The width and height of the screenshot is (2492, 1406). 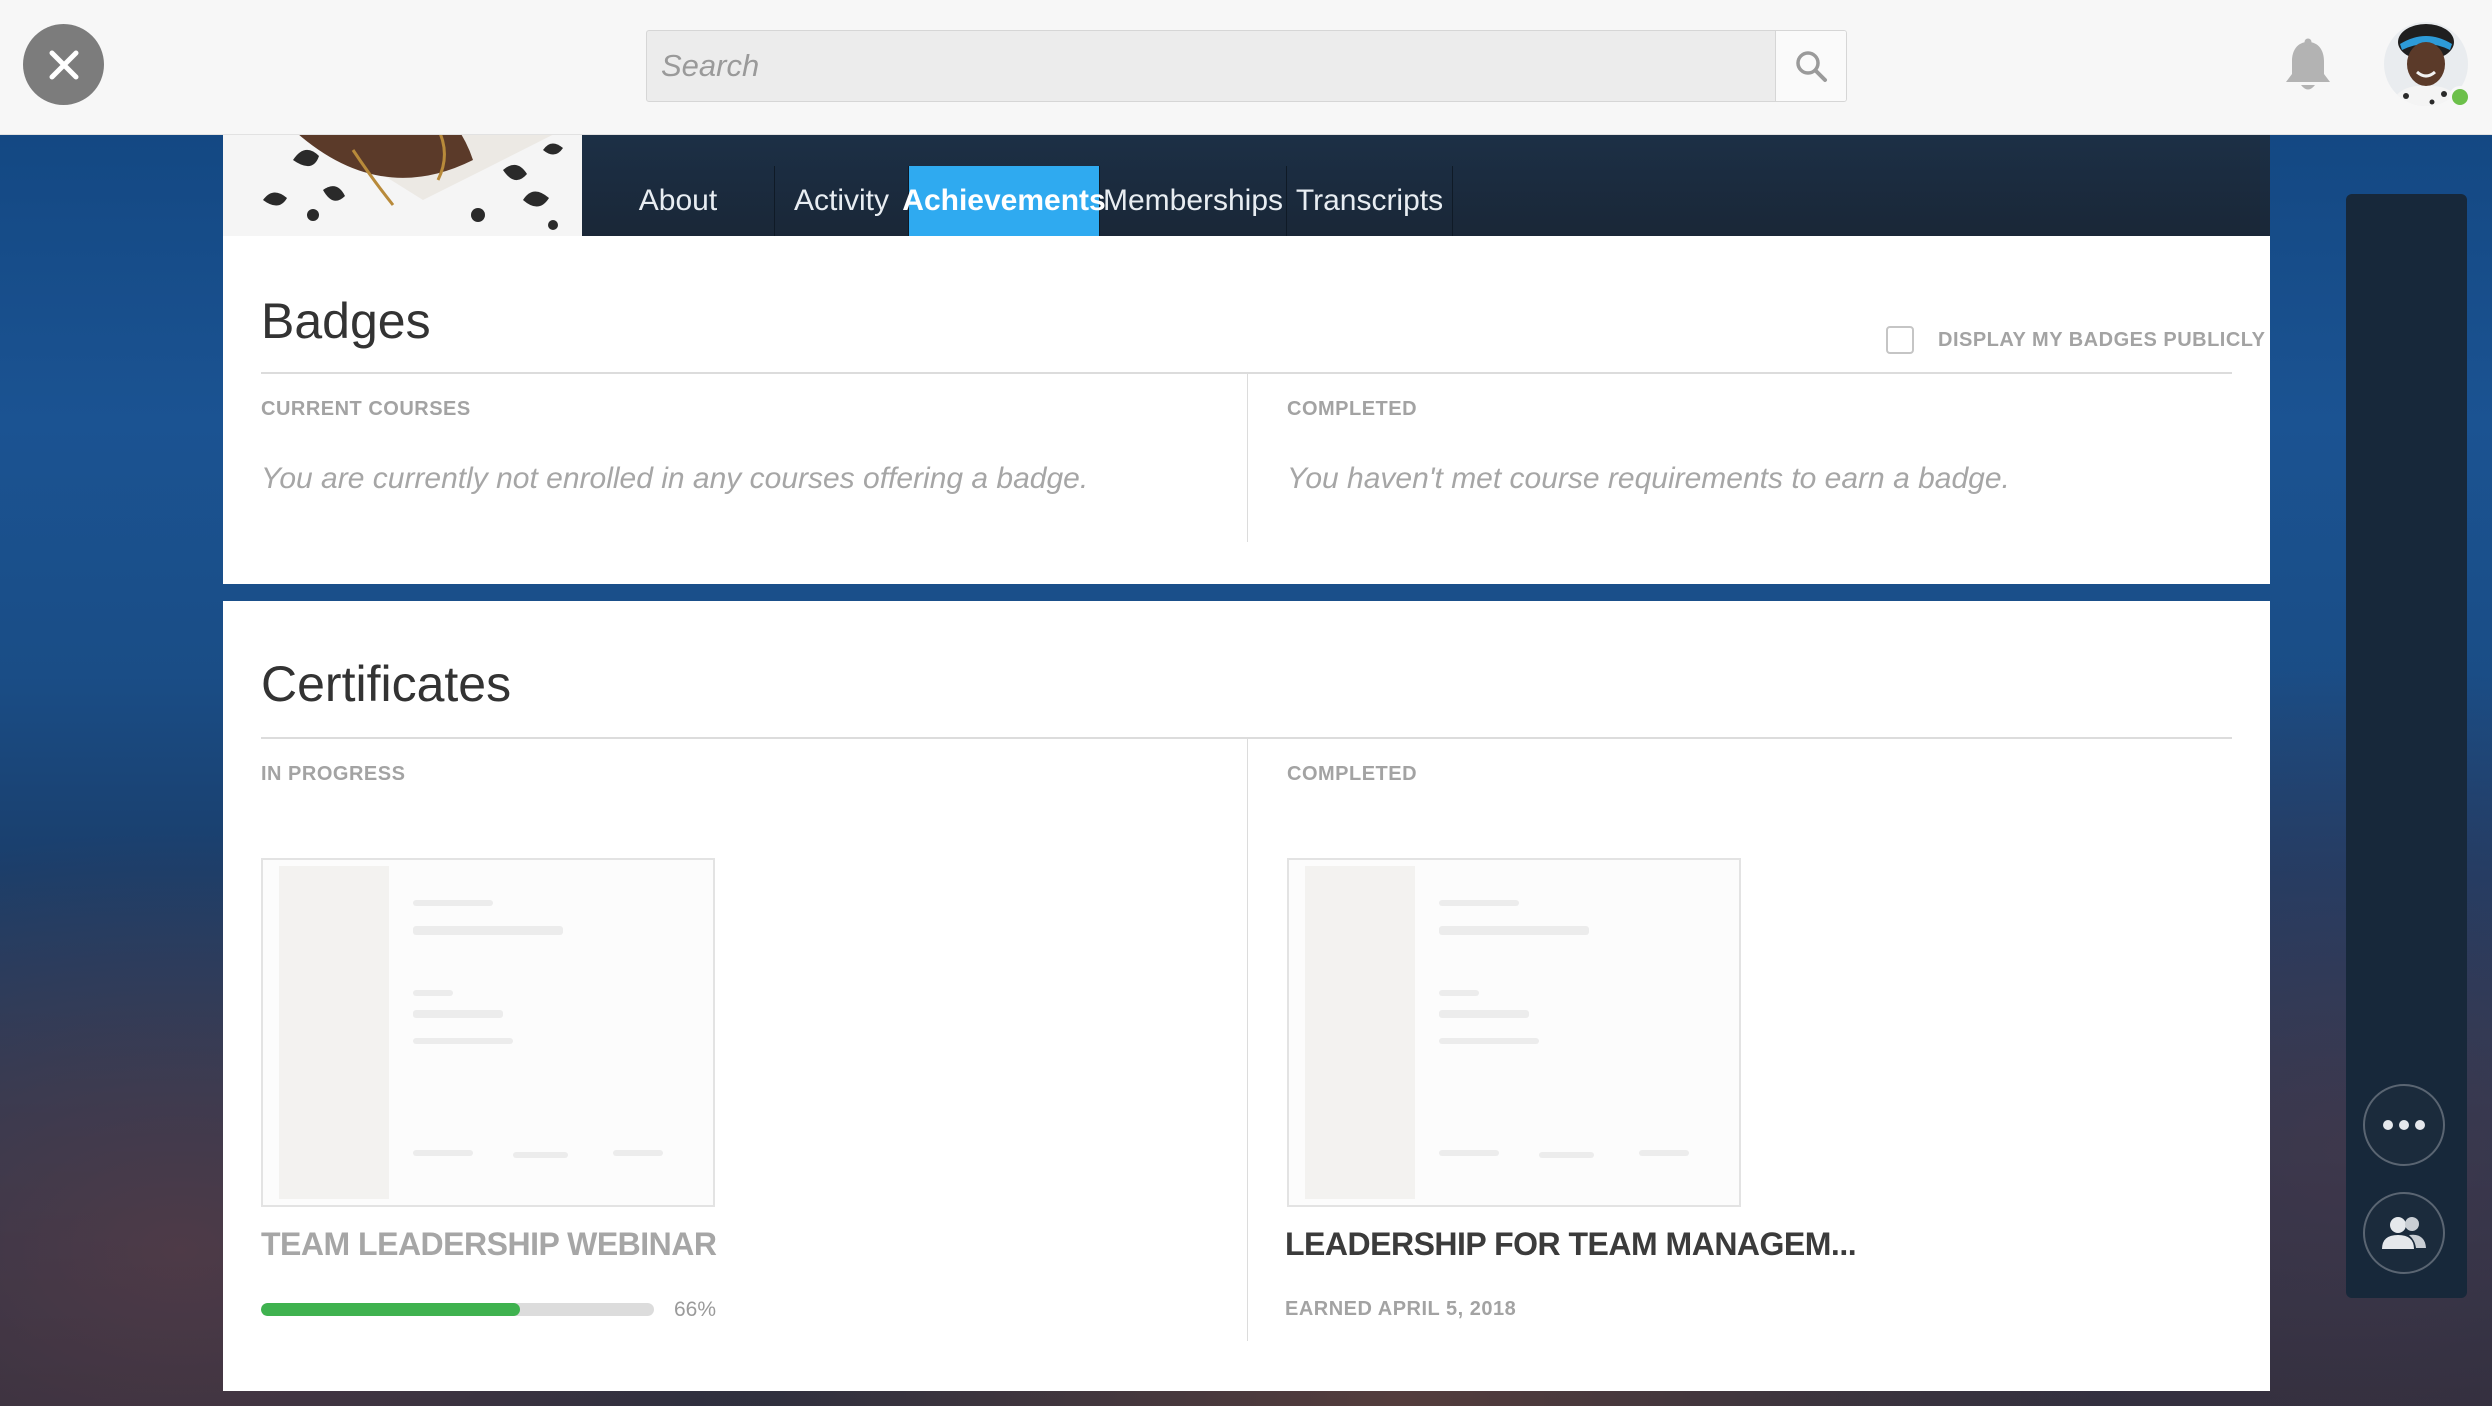 What do you see at coordinates (391, 1309) in the screenshot?
I see `certificate-progress-fill` at bounding box center [391, 1309].